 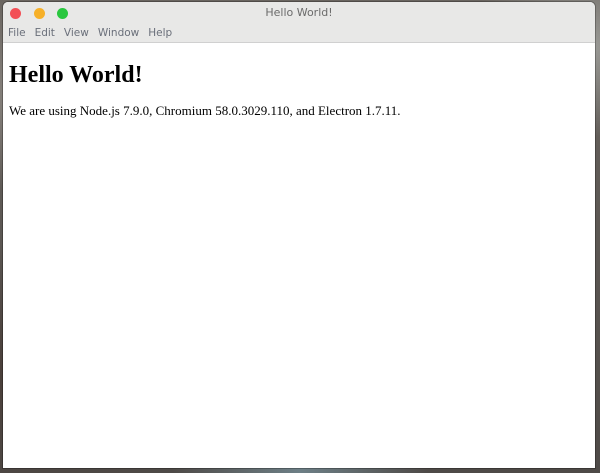 What do you see at coordinates (299, 33) in the screenshot?
I see `menu-bar: File Edit View Window Help` at bounding box center [299, 33].